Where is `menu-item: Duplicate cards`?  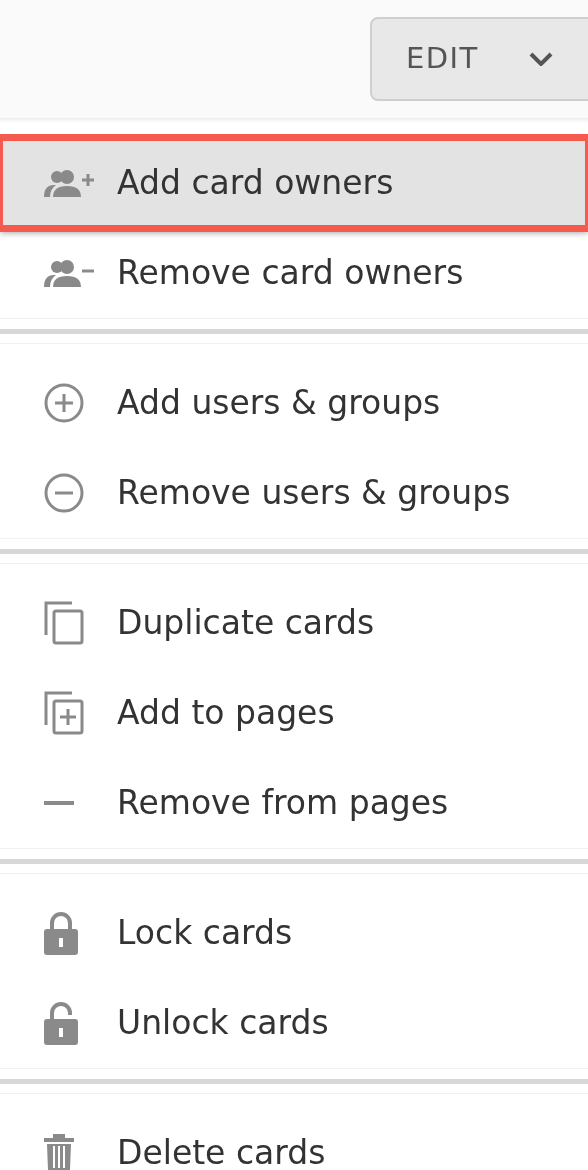
menu-item: Duplicate cards is located at coordinates (294, 623).